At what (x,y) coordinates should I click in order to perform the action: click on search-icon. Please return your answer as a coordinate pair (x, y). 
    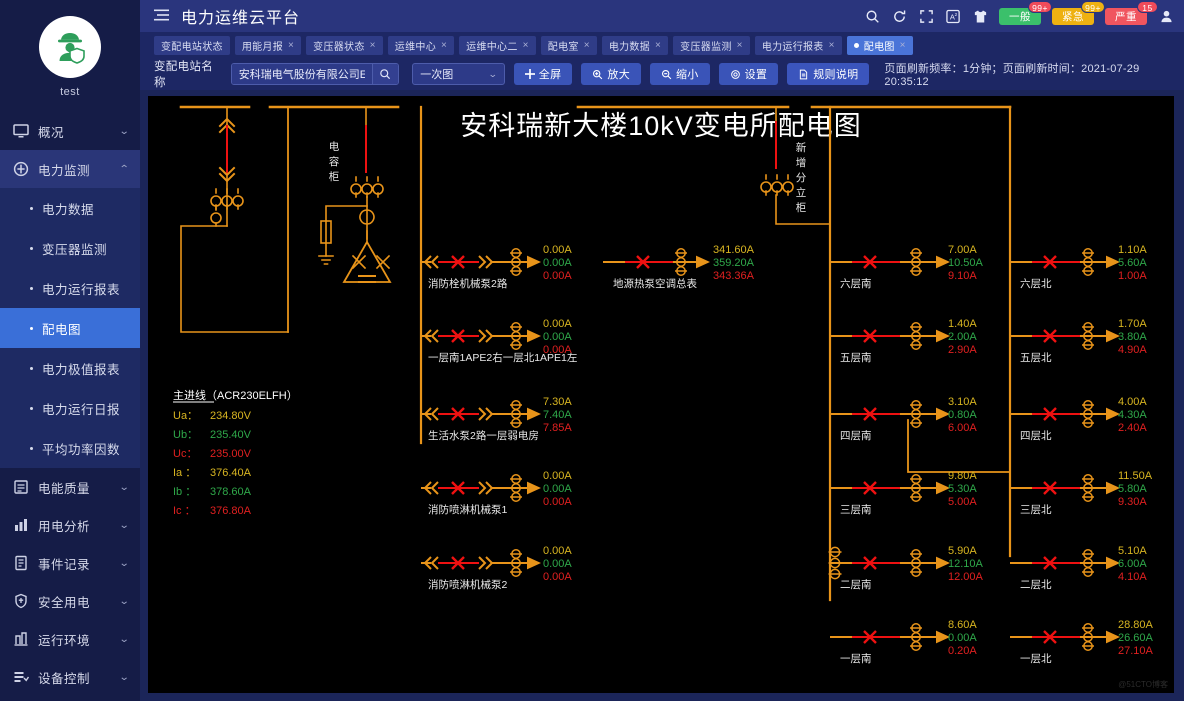
    Looking at the image, I should click on (872, 16).